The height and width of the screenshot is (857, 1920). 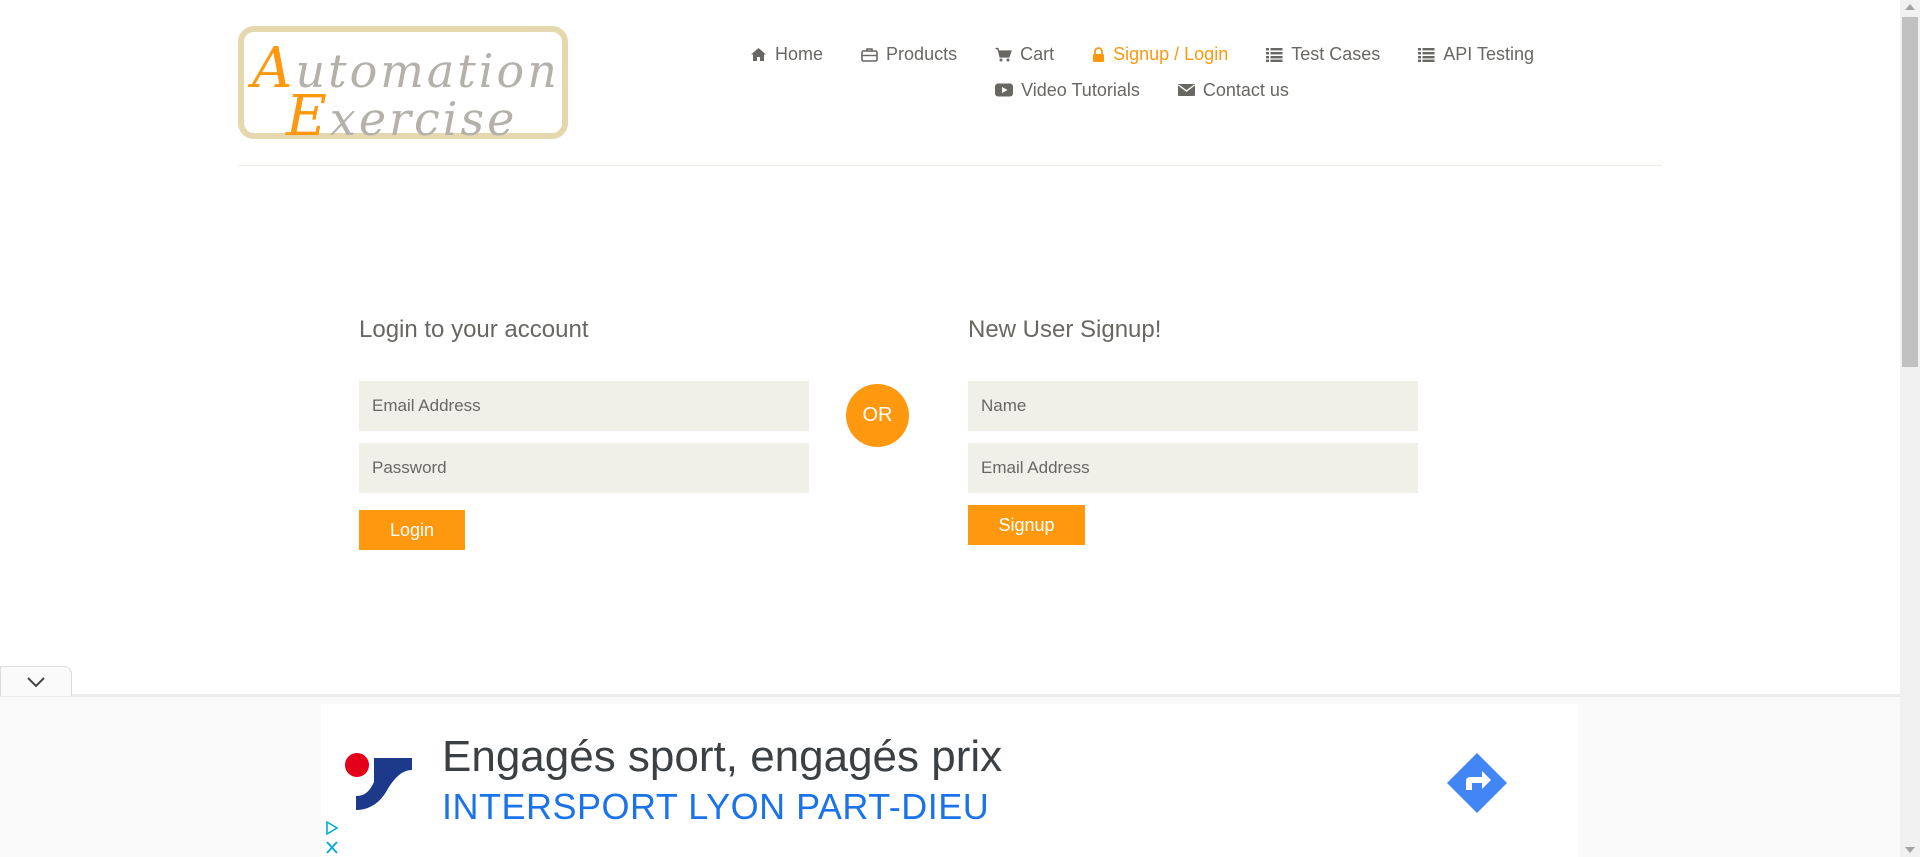 What do you see at coordinates (1067, 90) in the screenshot?
I see `nav-video-tutorials: Video Tutorials` at bounding box center [1067, 90].